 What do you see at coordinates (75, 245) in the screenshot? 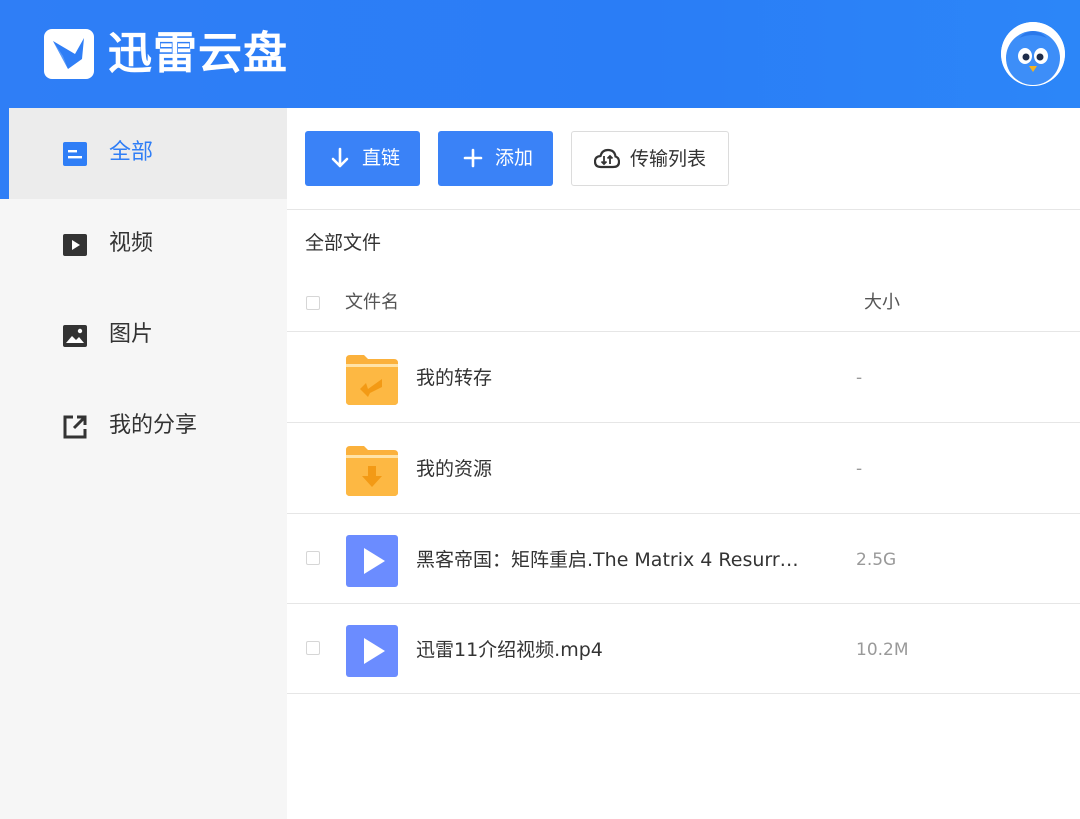
I see `video-icon` at bounding box center [75, 245].